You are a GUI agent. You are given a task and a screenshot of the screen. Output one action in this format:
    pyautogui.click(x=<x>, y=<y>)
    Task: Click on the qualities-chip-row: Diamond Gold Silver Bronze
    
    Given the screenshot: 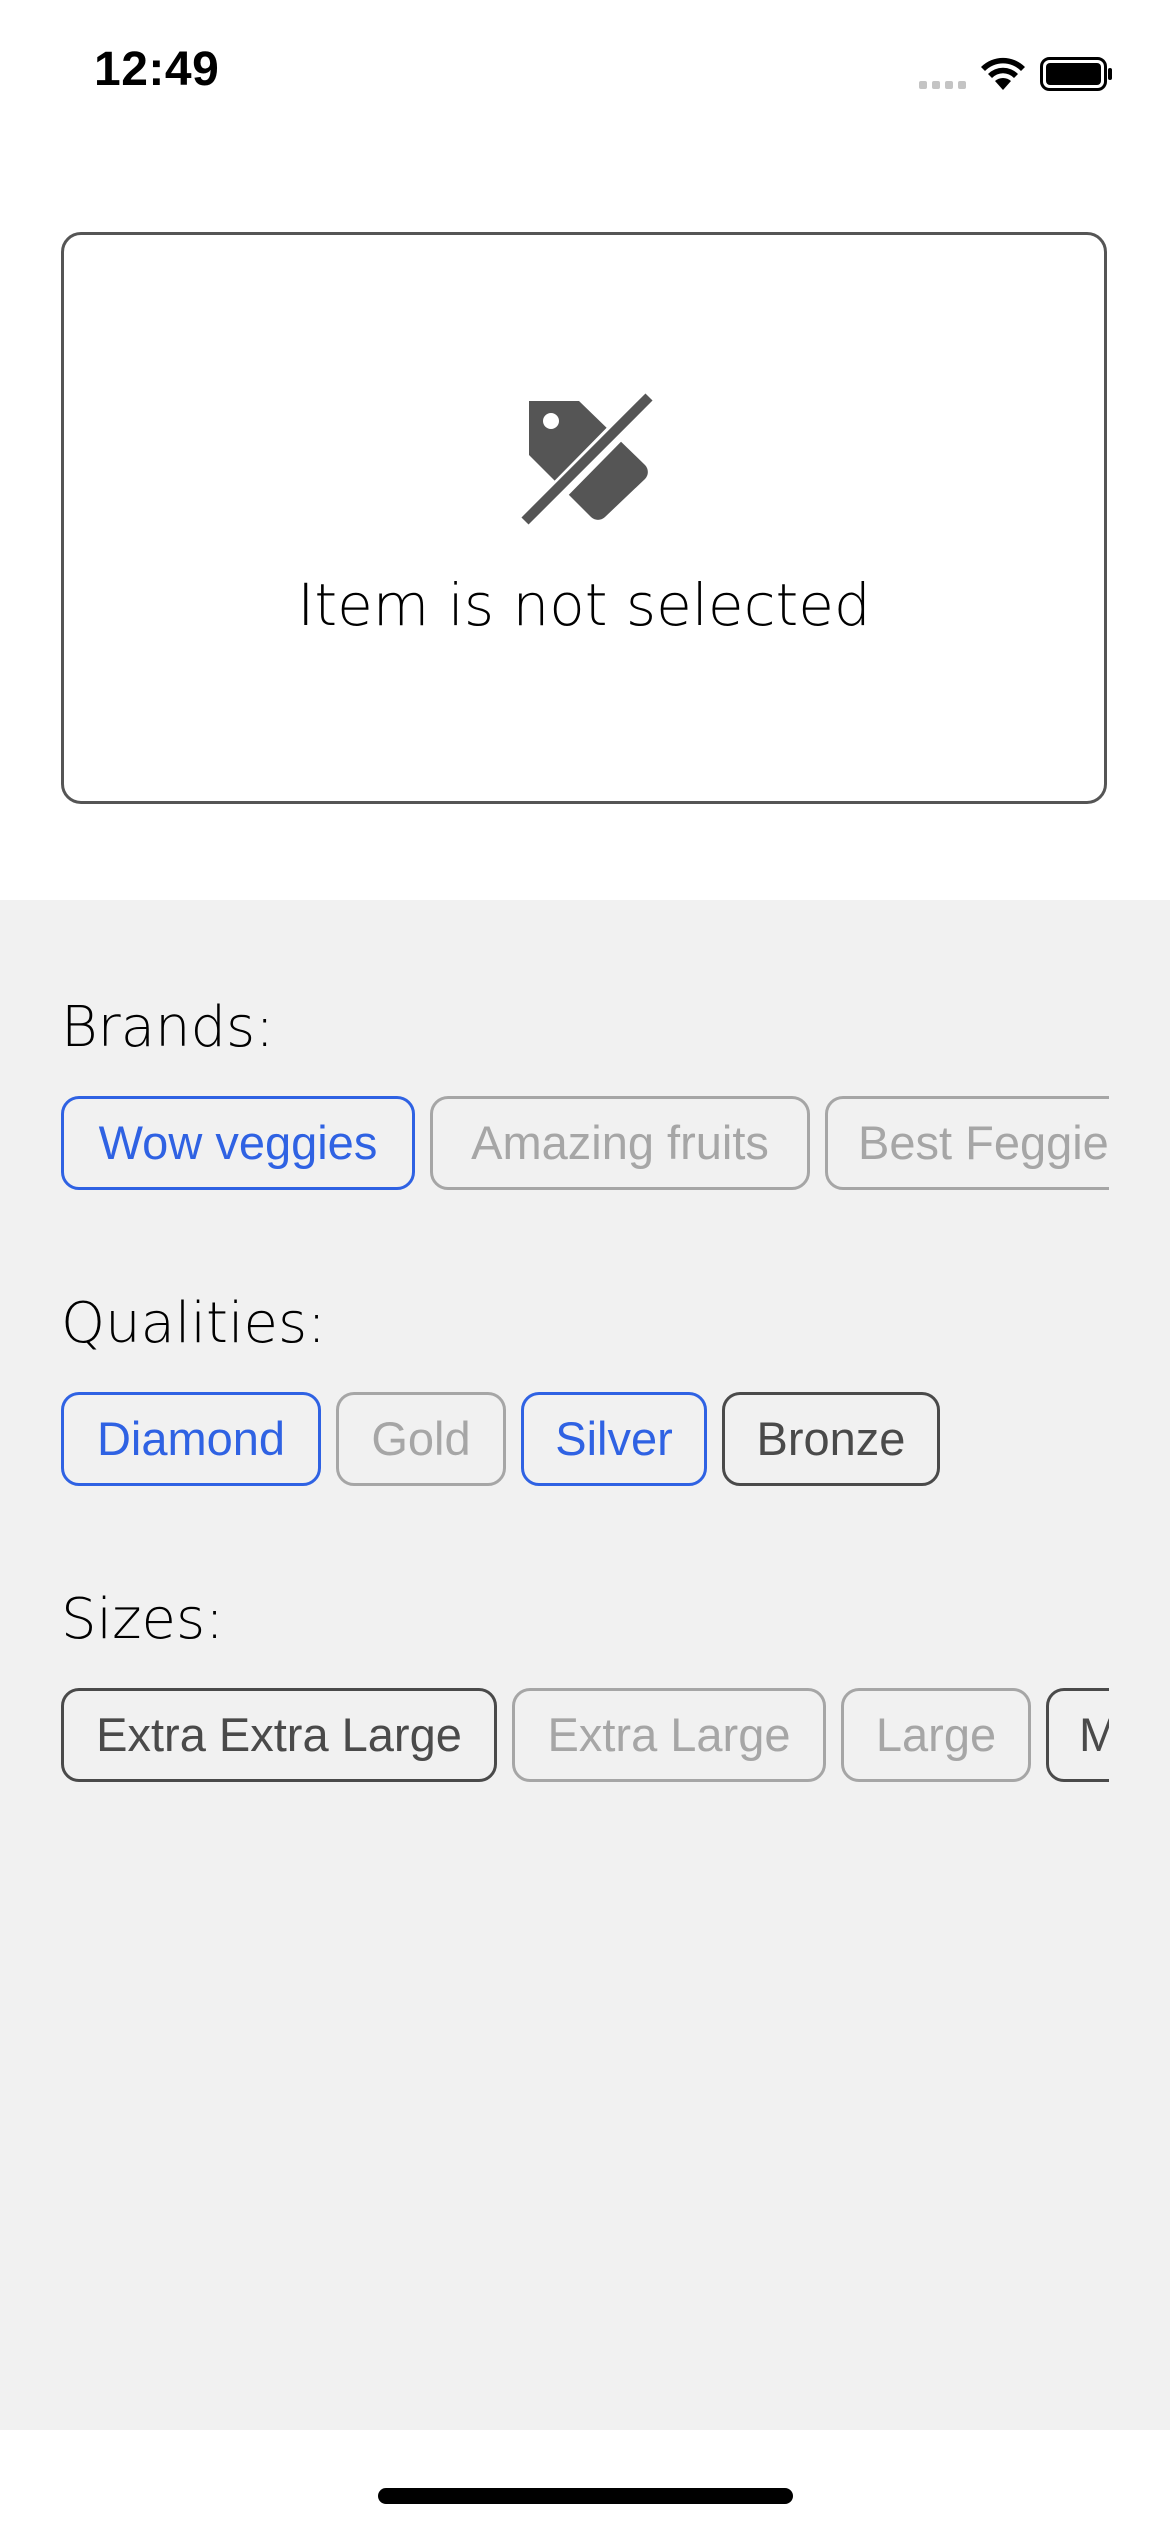 What is the action you would take?
    pyautogui.click(x=585, y=1439)
    